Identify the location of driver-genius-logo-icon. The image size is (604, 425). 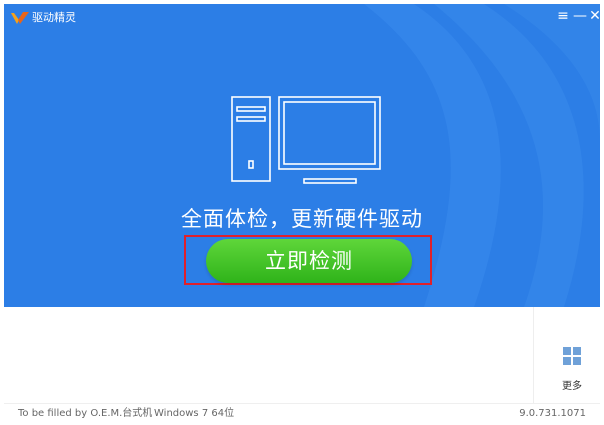
(20, 18).